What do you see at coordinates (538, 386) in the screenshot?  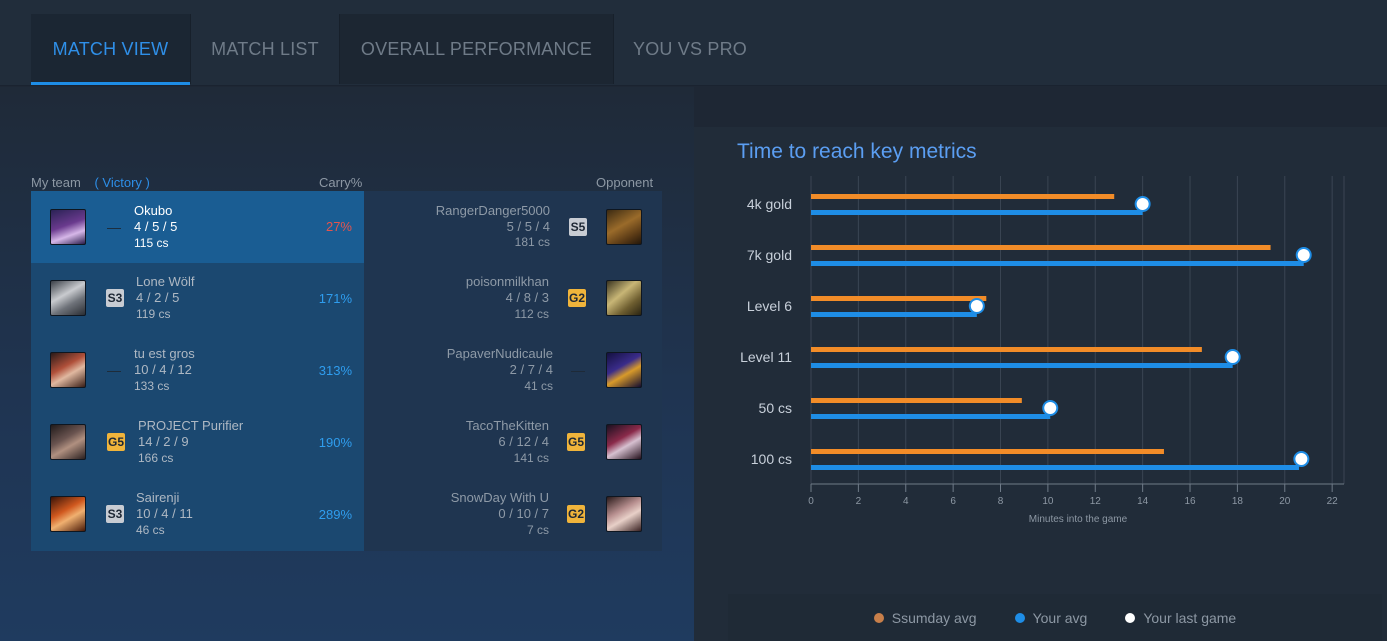 I see `opponent-cs: 41 cs` at bounding box center [538, 386].